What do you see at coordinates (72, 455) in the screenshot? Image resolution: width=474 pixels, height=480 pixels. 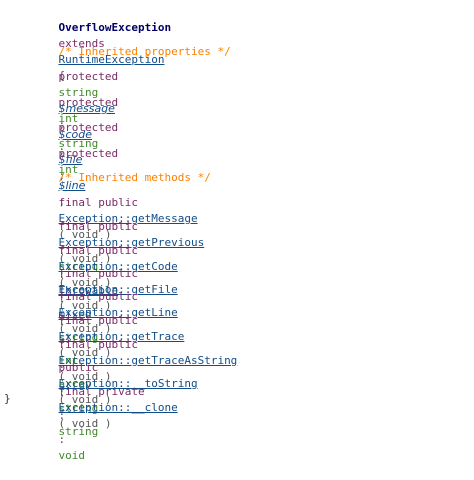 I see `return-type: void` at bounding box center [72, 455].